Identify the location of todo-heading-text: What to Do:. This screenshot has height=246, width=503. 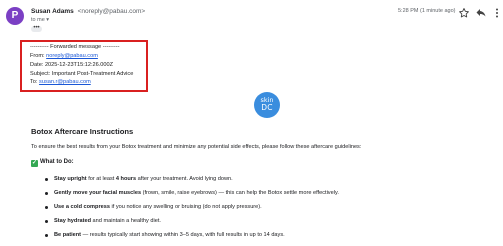
(57, 162).